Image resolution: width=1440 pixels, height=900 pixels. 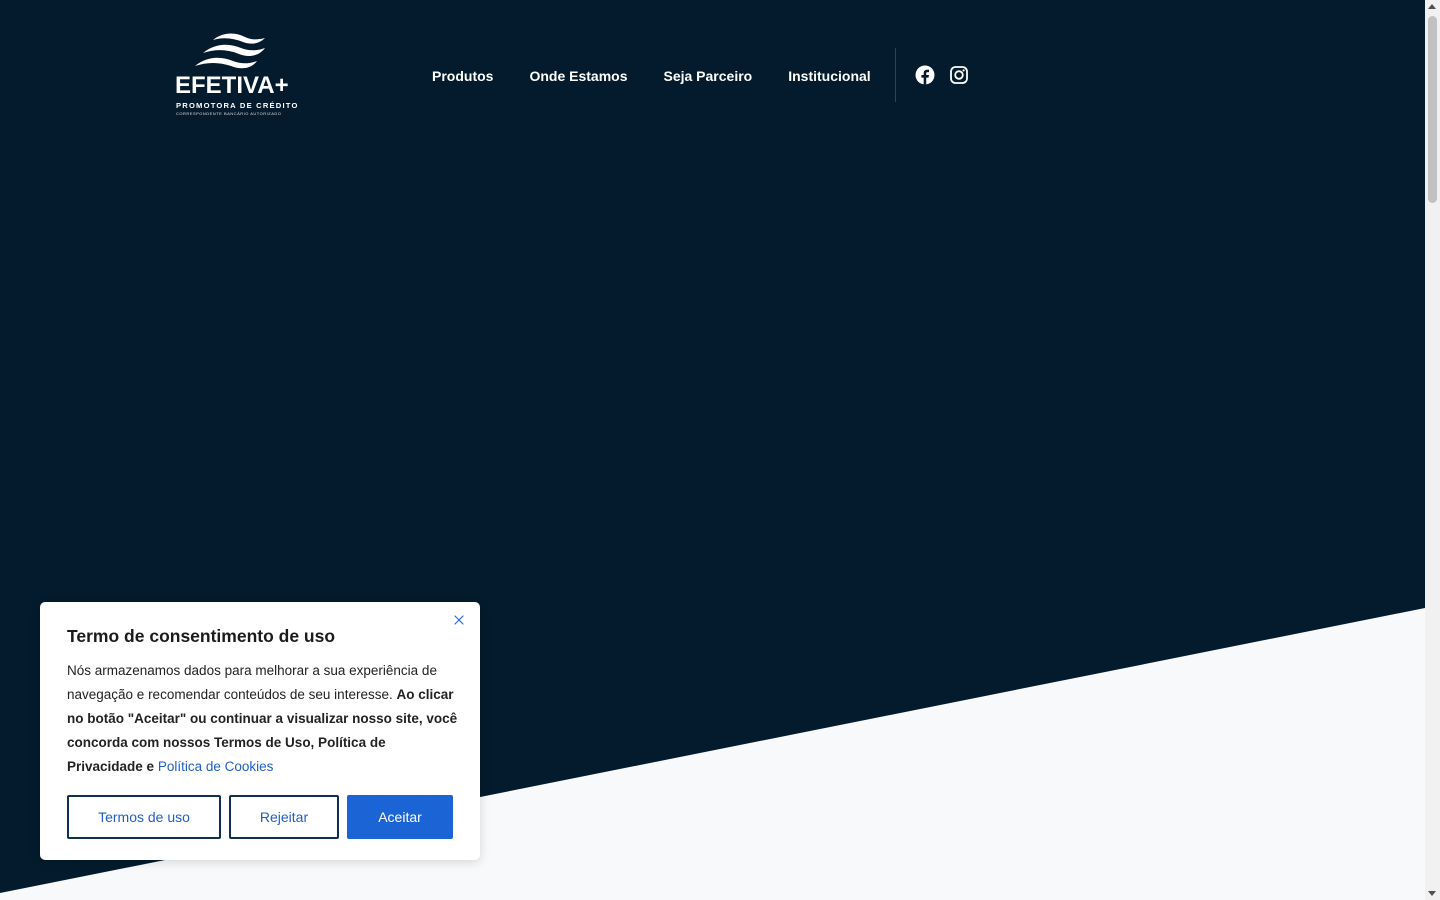 I want to click on brand-name: EFETIVA+, so click(x=232, y=85).